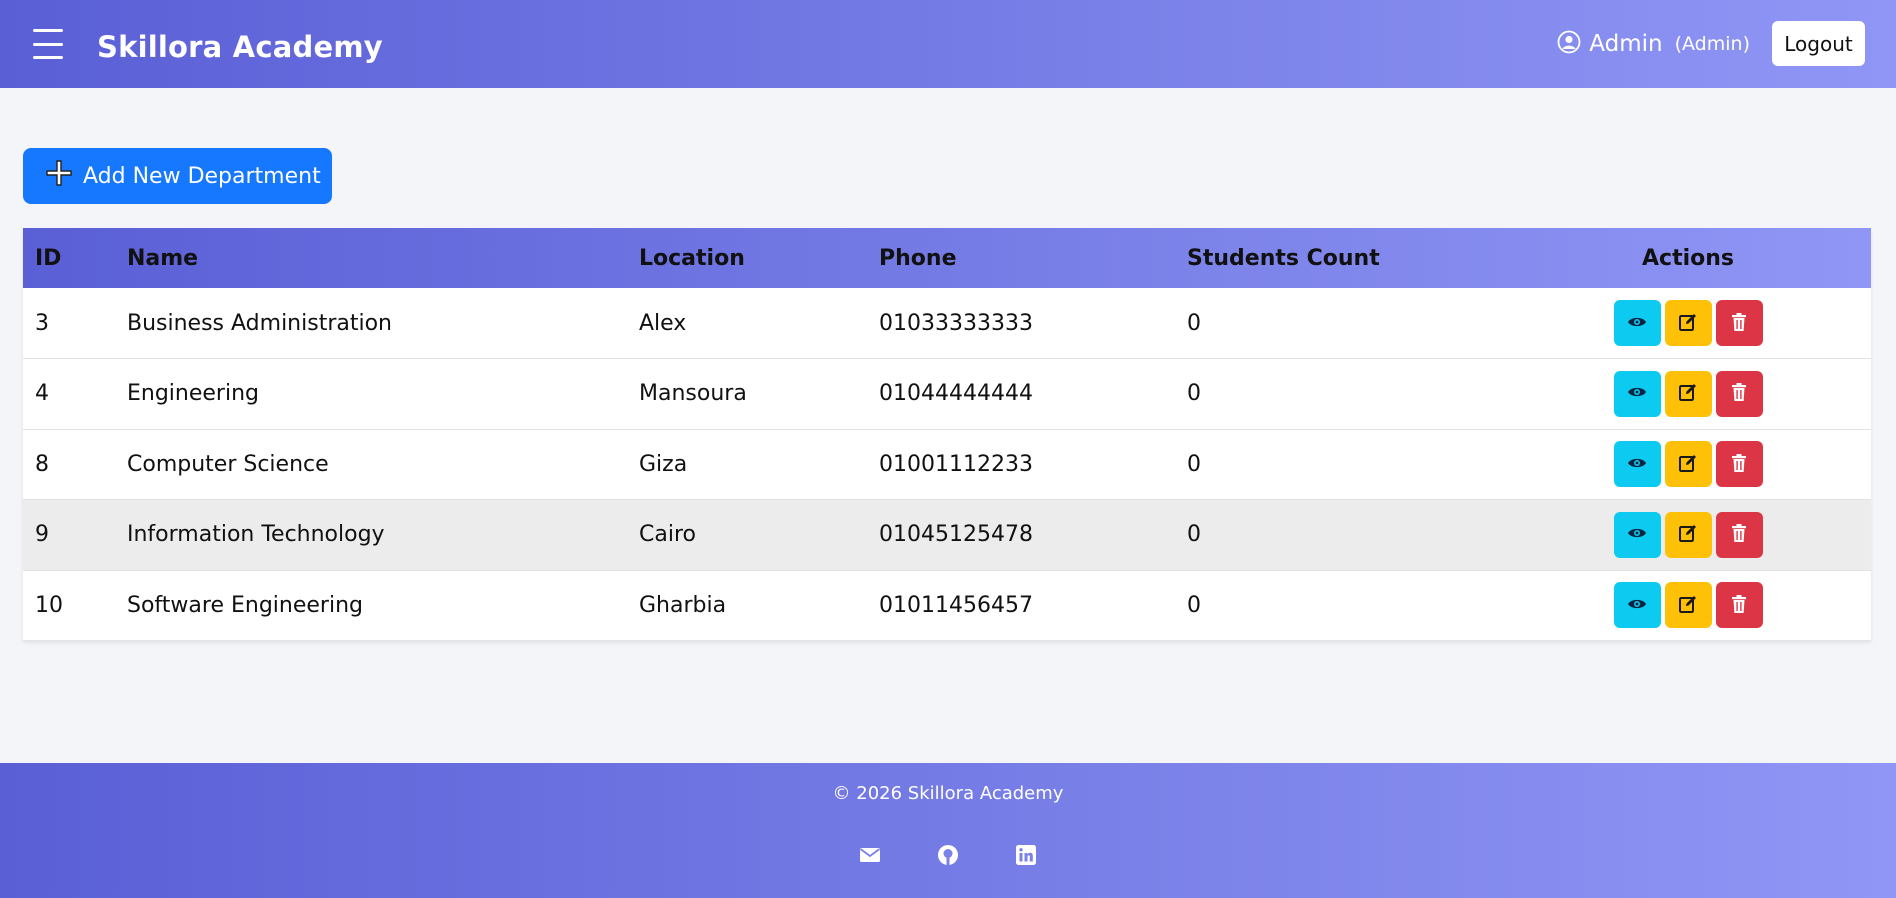 The width and height of the screenshot is (1896, 898). I want to click on cell-id: 8, so click(42, 464).